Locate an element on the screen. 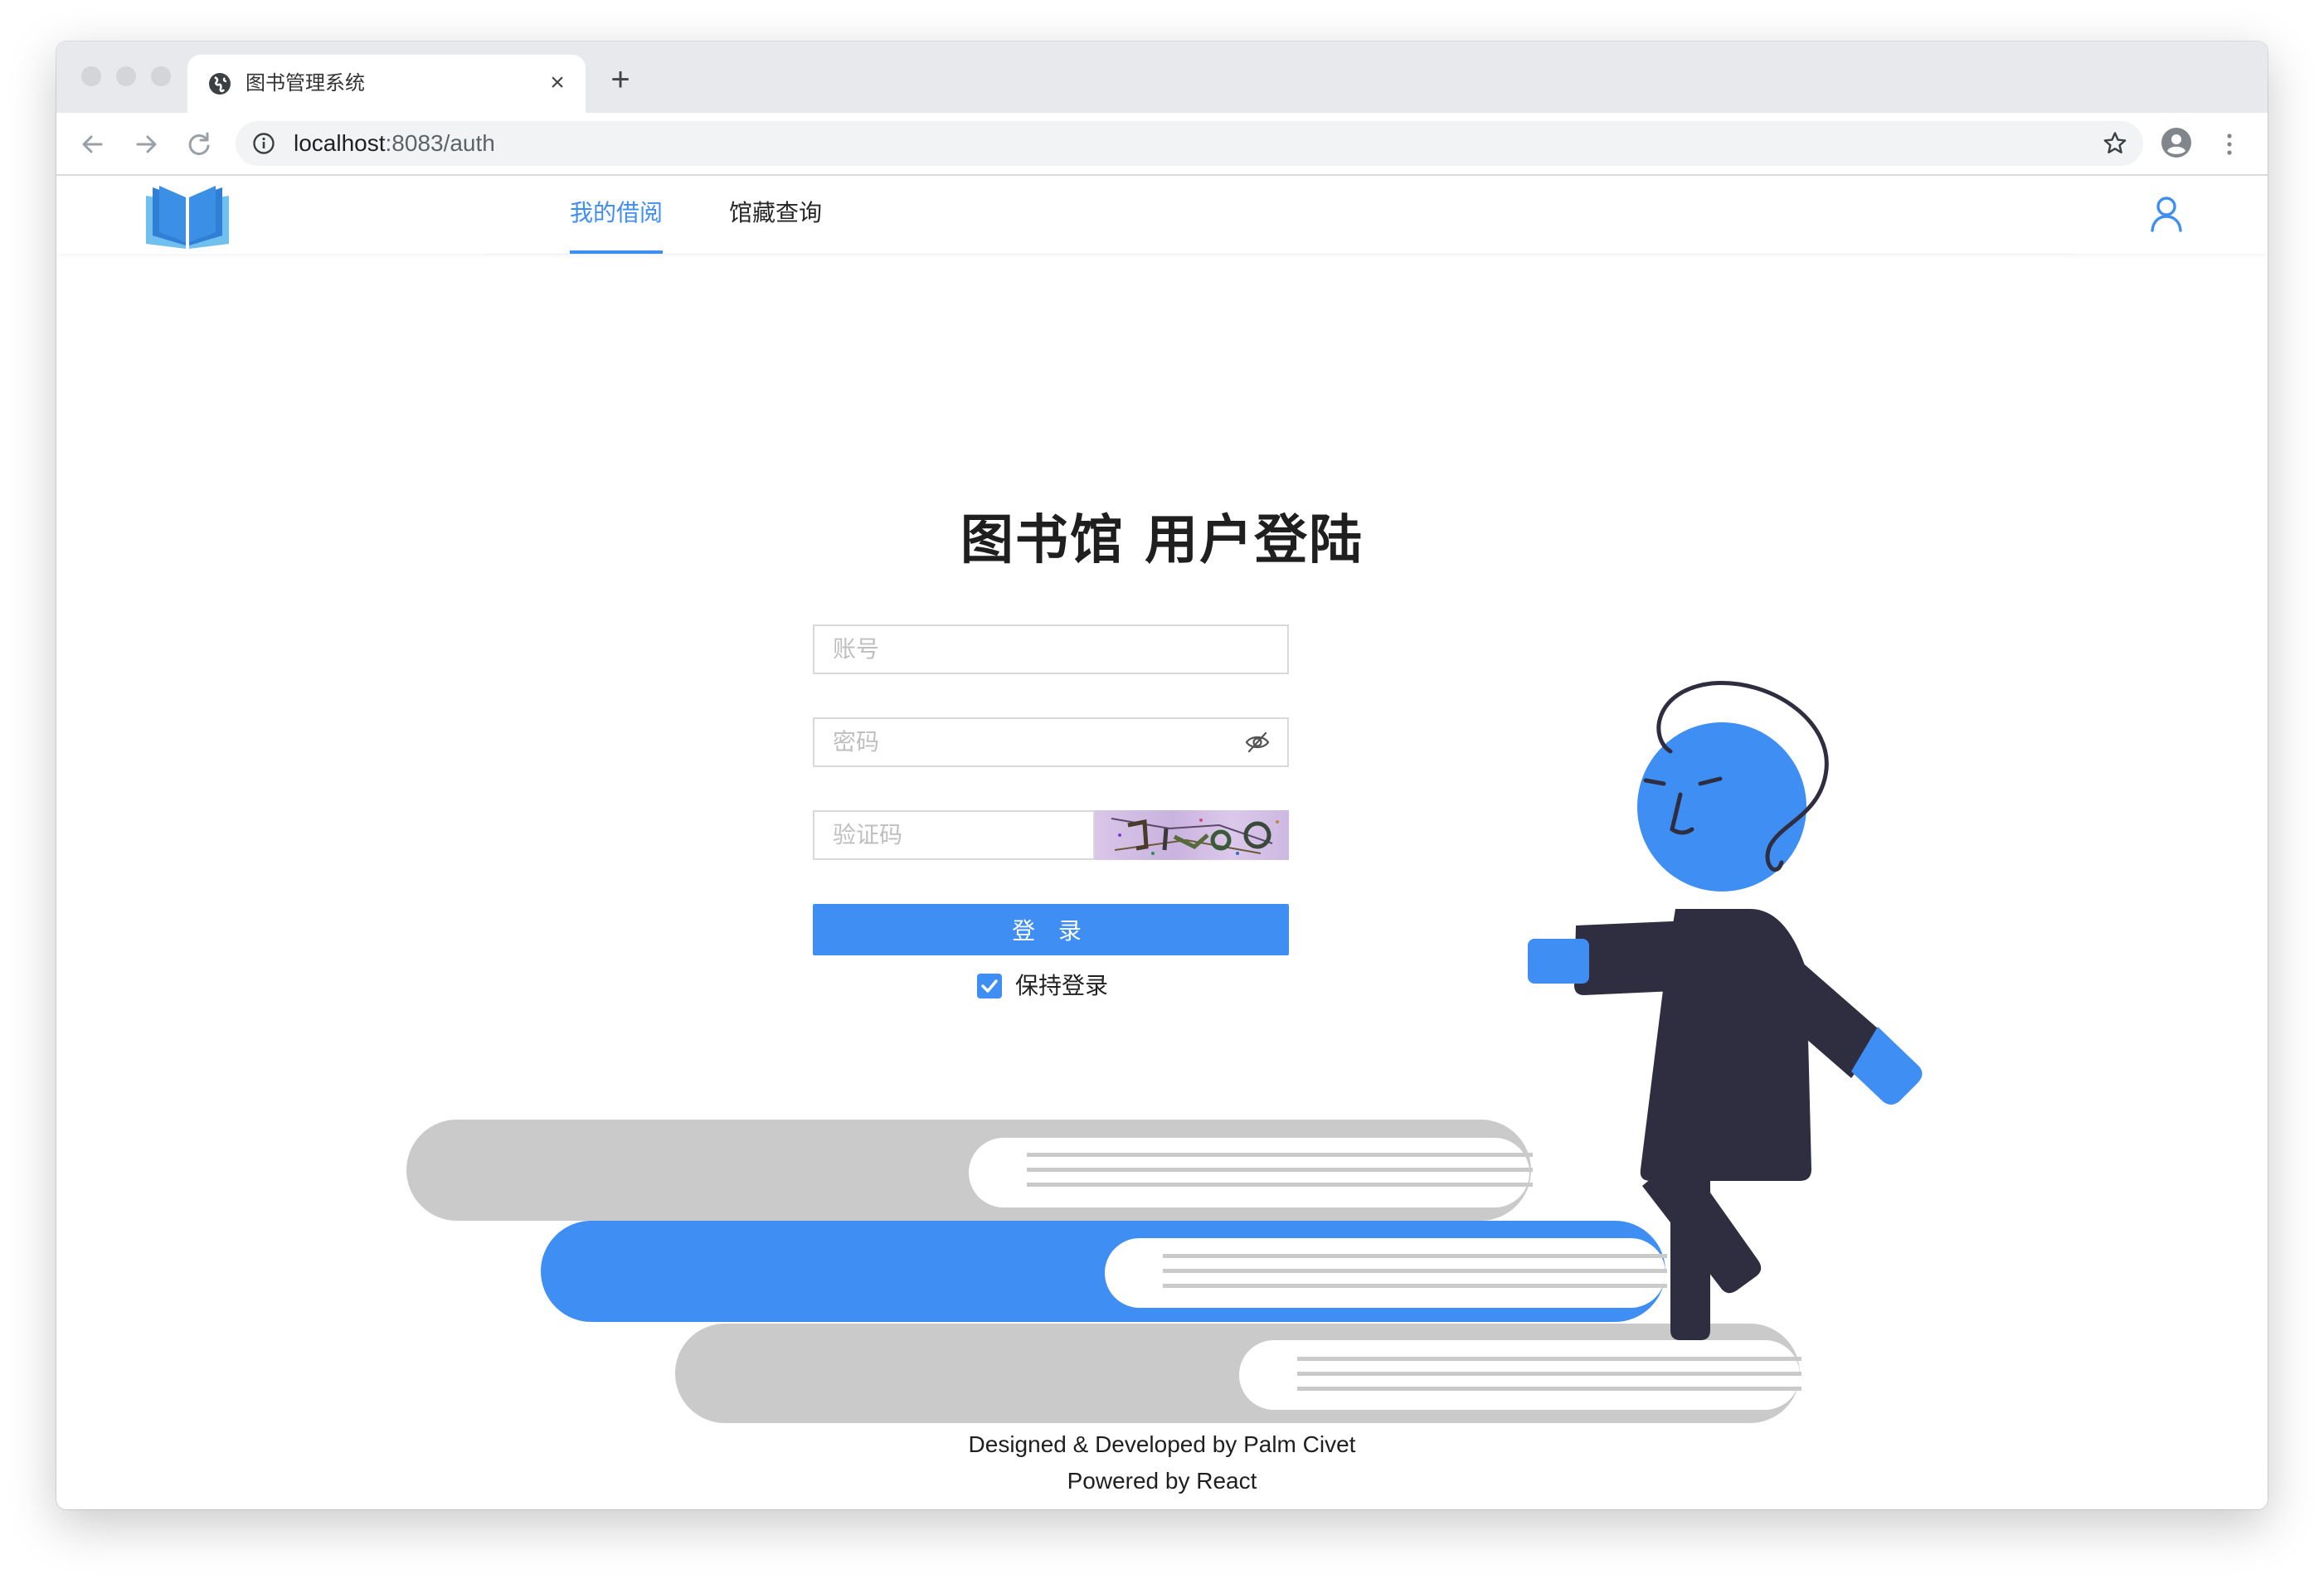  password-input is located at coordinates (1050, 742).